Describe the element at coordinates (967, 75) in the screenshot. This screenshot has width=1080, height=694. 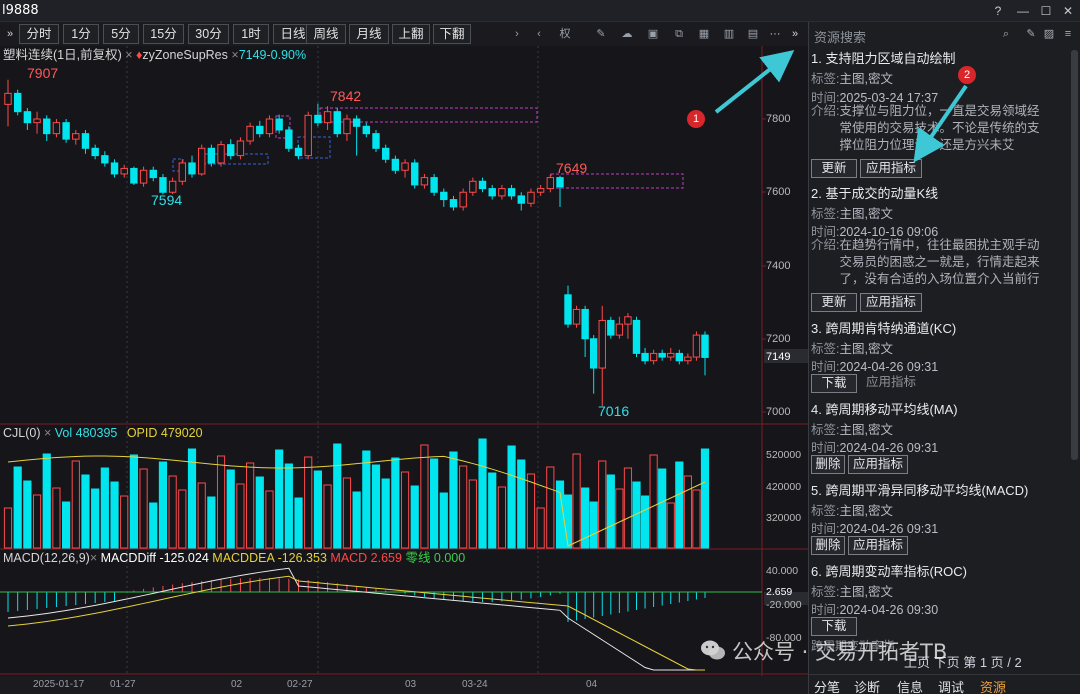
I see `callout-badge-2: 2` at that location.